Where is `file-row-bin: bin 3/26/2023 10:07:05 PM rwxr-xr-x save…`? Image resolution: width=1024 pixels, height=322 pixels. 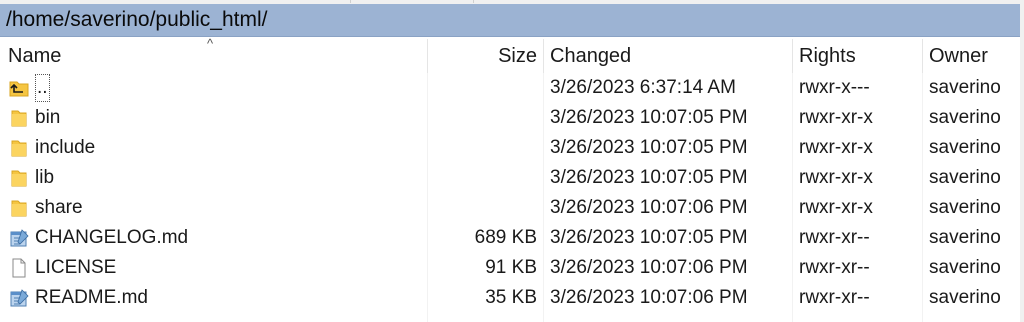
file-row-bin: bin 3/26/2023 10:07:05 PM rwxr-xr-x save… is located at coordinates (510, 118).